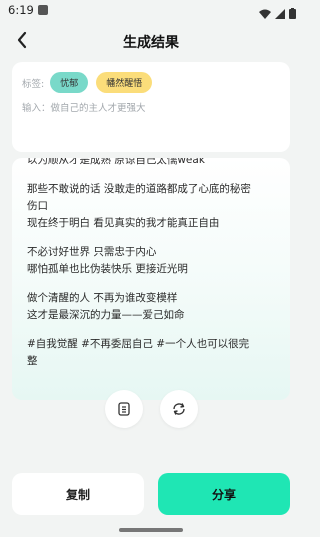 The height and width of the screenshot is (537, 320). What do you see at coordinates (139, 189) in the screenshot?
I see `result-line: 那些不敢说的话 没敢走的道路都成了心底的秘密` at bounding box center [139, 189].